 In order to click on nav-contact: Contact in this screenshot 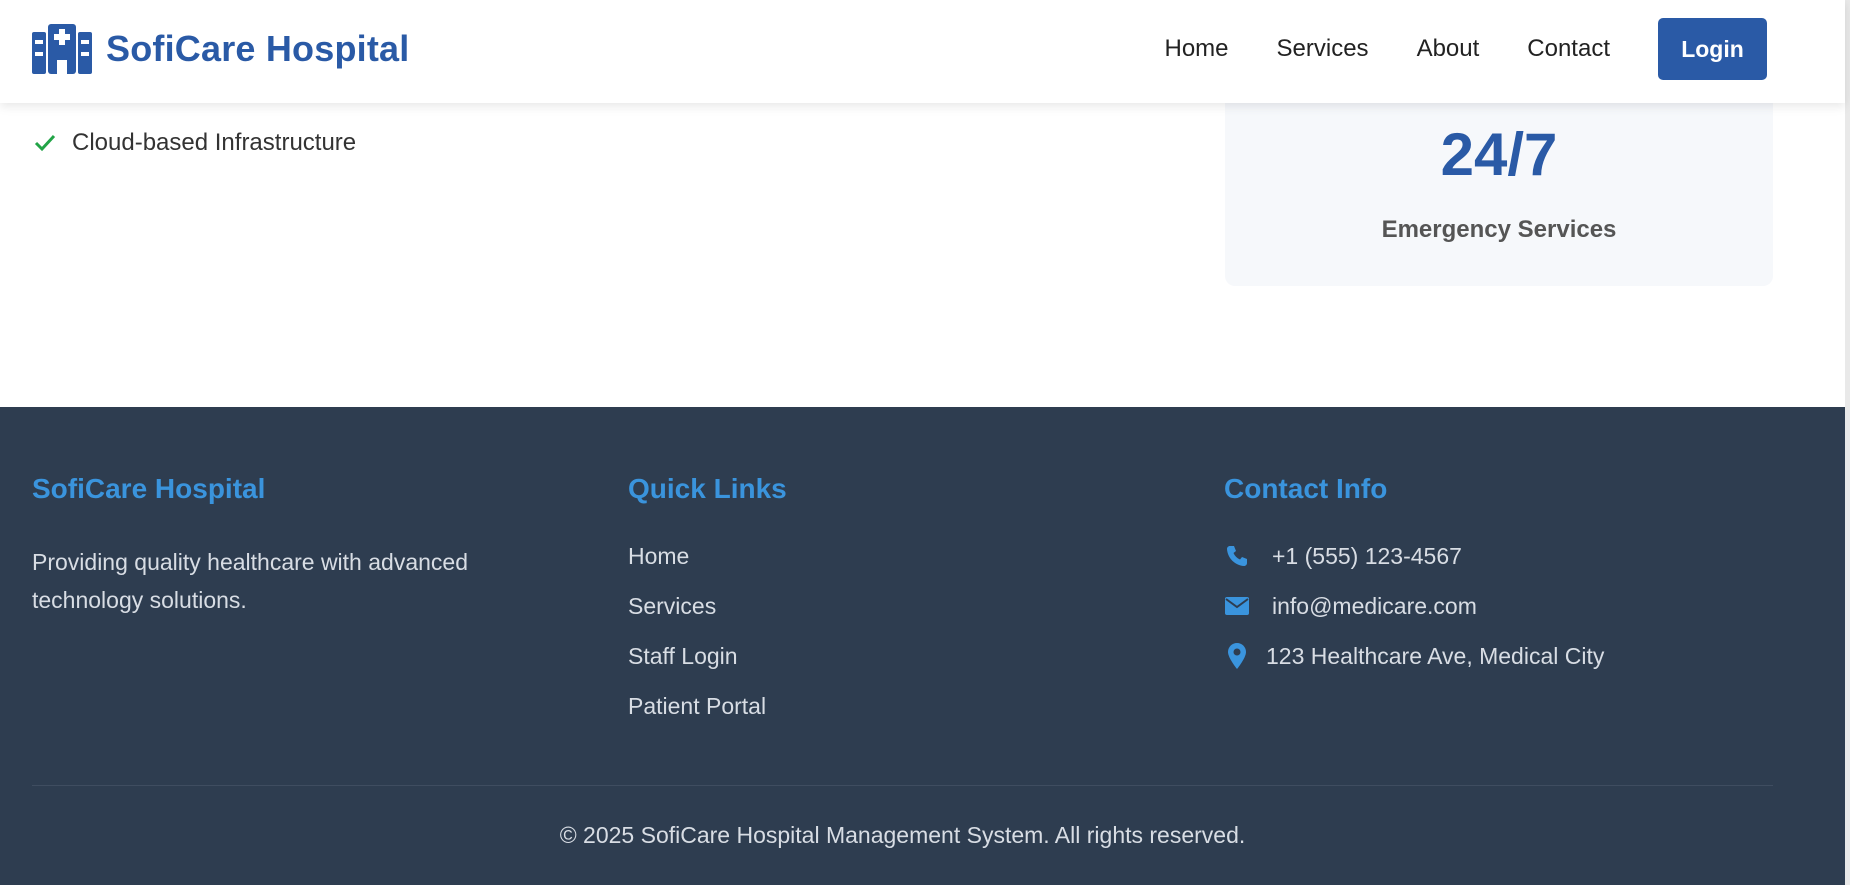, I will do `click(1568, 49)`.